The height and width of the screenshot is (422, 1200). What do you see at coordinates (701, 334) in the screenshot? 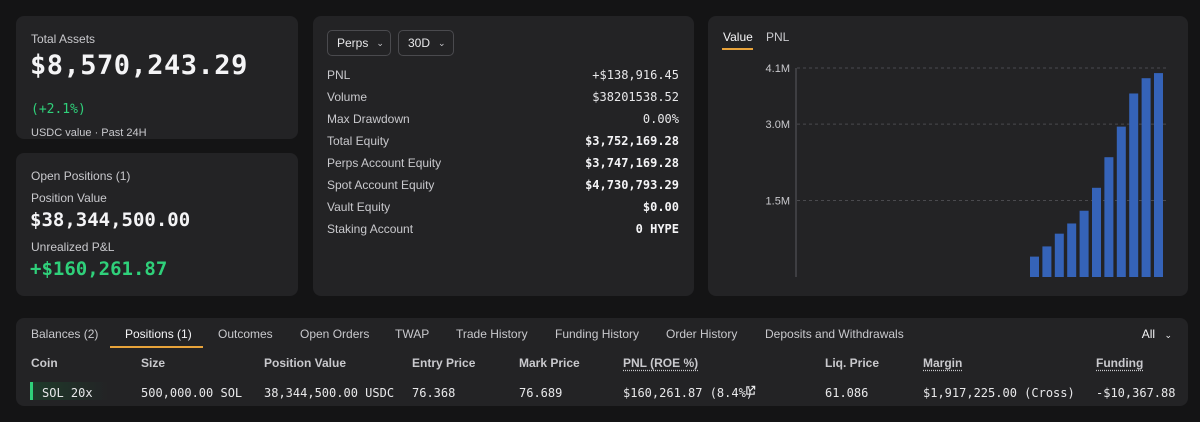
I see `tab-order-history: Order History` at bounding box center [701, 334].